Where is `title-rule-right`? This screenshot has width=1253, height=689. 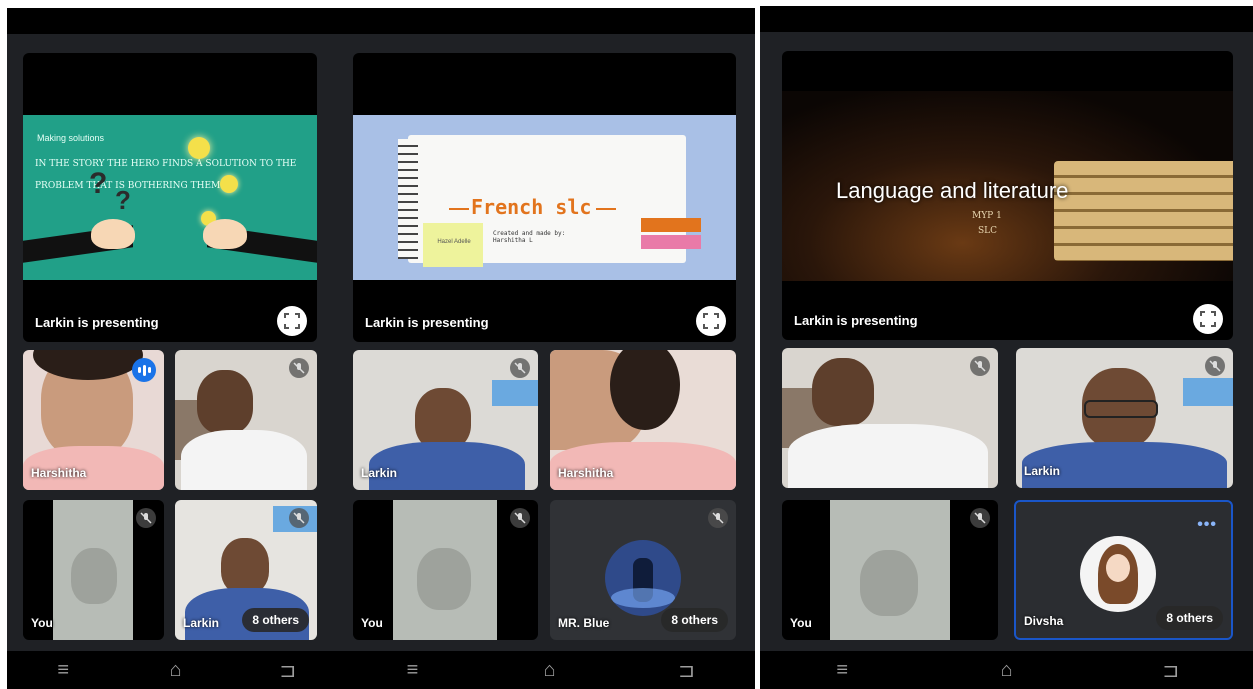 title-rule-right is located at coordinates (606, 209).